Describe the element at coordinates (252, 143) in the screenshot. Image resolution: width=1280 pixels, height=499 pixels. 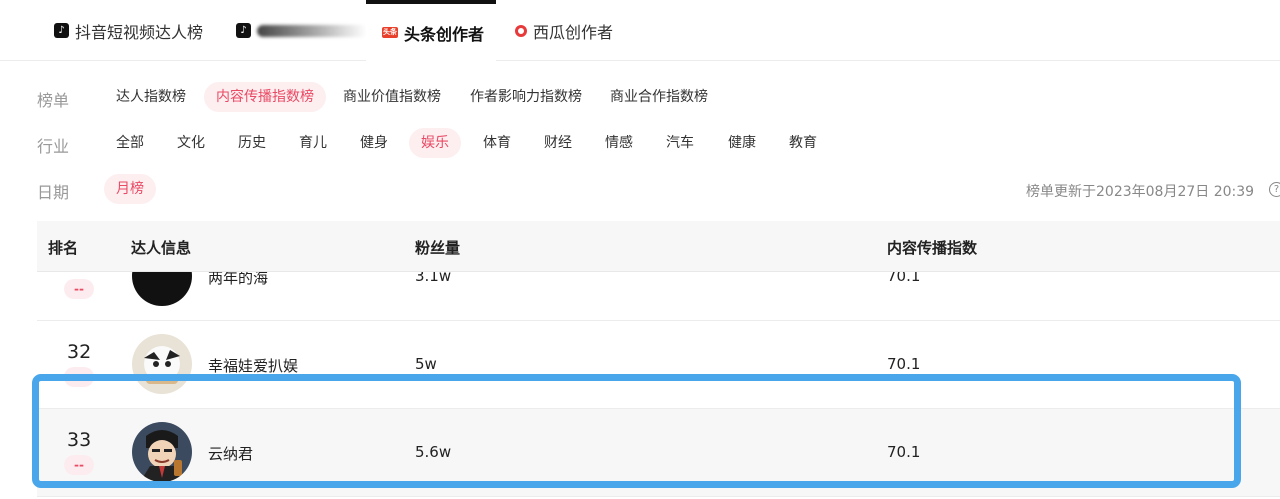
I see `industry-option: 历史` at that location.